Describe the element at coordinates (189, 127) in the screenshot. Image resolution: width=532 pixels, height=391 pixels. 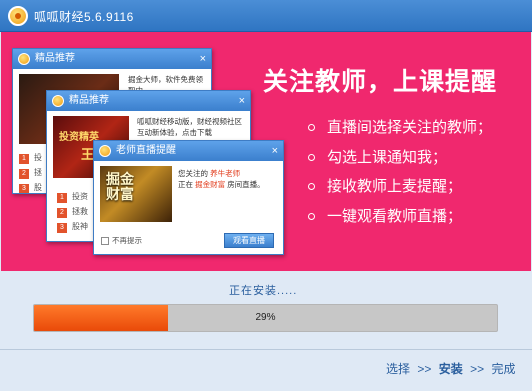
I see `popup-text: 呱呱财经移动版，财经视频社区互动新体验，点击下载` at that location.